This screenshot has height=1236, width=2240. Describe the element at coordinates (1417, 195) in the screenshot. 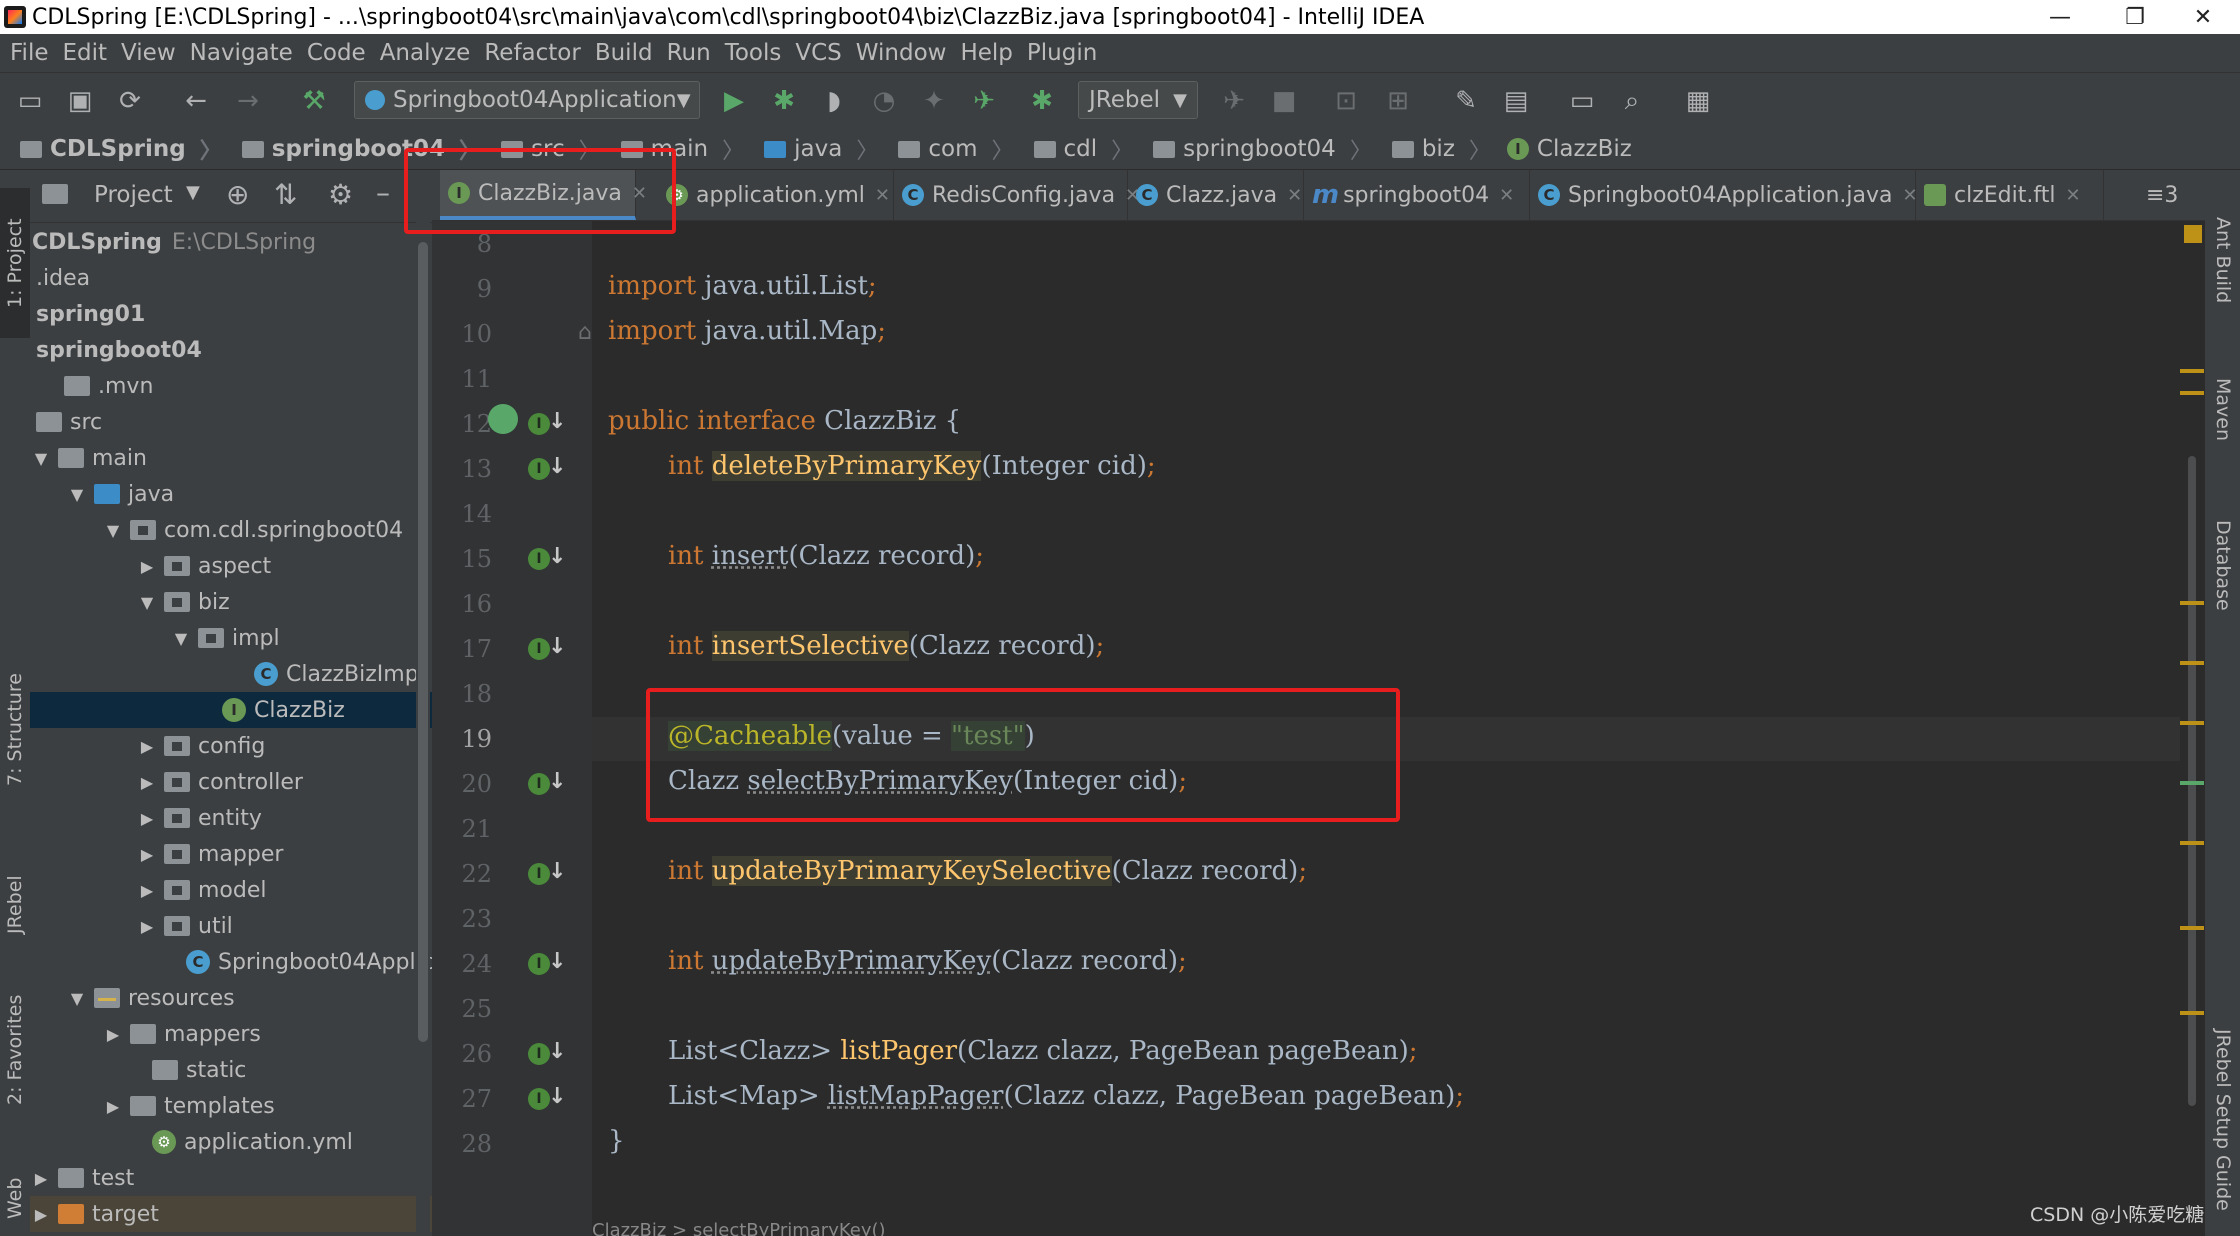

I see `tab-springboot04-pom: m springboot04 ✕` at that location.